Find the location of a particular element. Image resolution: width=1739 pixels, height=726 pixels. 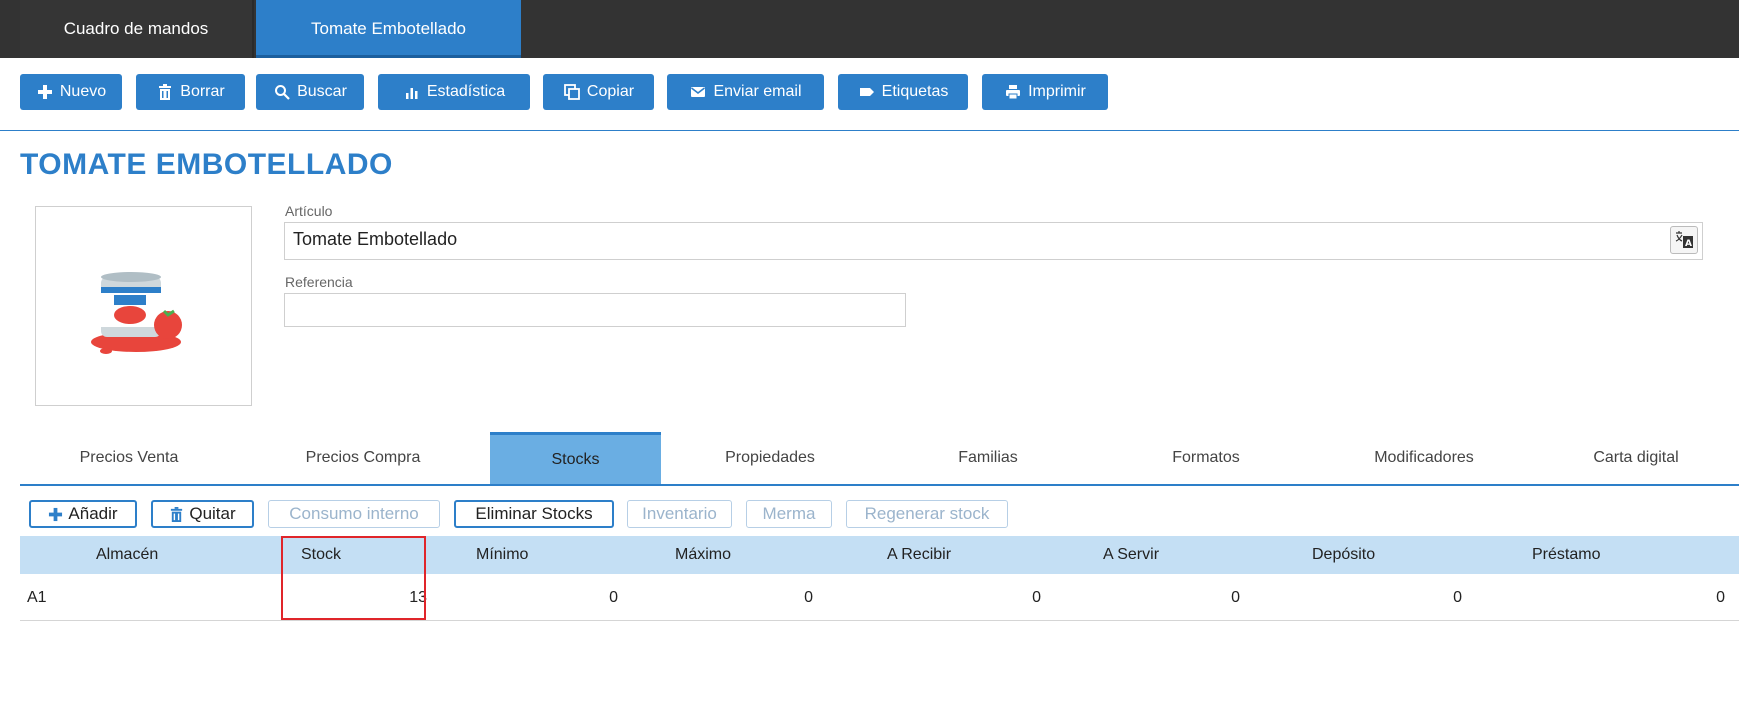

cell-almacen: A1 is located at coordinates (37, 597).